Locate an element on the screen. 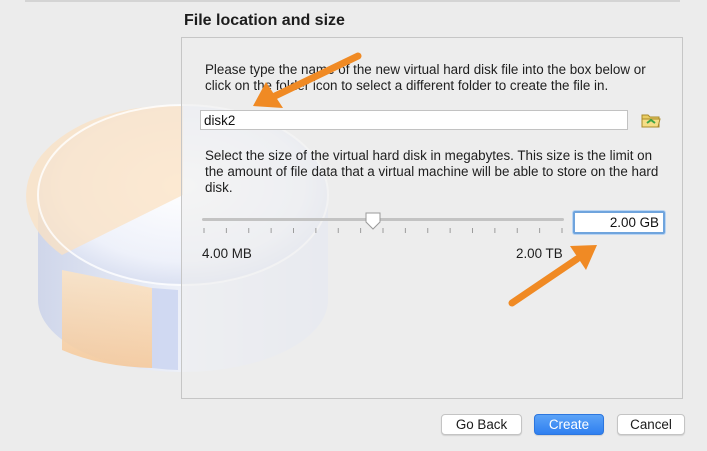 The height and width of the screenshot is (451, 707). go-back-button: Go Back is located at coordinates (481, 424).